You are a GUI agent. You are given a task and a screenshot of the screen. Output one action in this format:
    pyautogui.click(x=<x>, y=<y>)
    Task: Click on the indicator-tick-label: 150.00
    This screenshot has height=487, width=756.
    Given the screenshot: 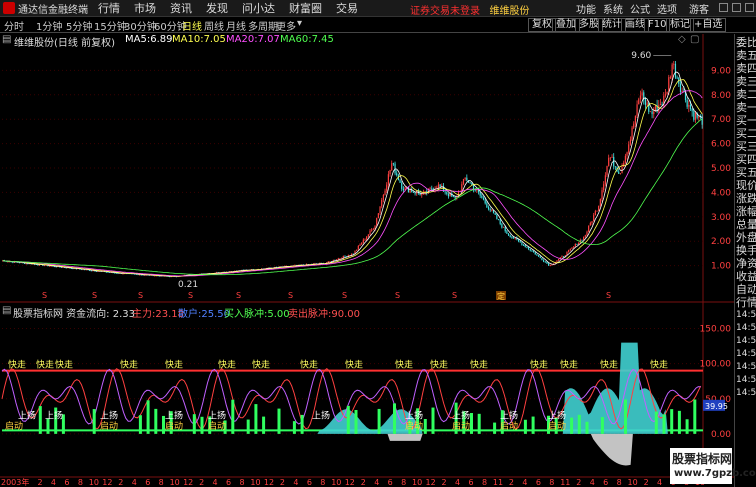 What is the action you would take?
    pyautogui.click(x=716, y=330)
    